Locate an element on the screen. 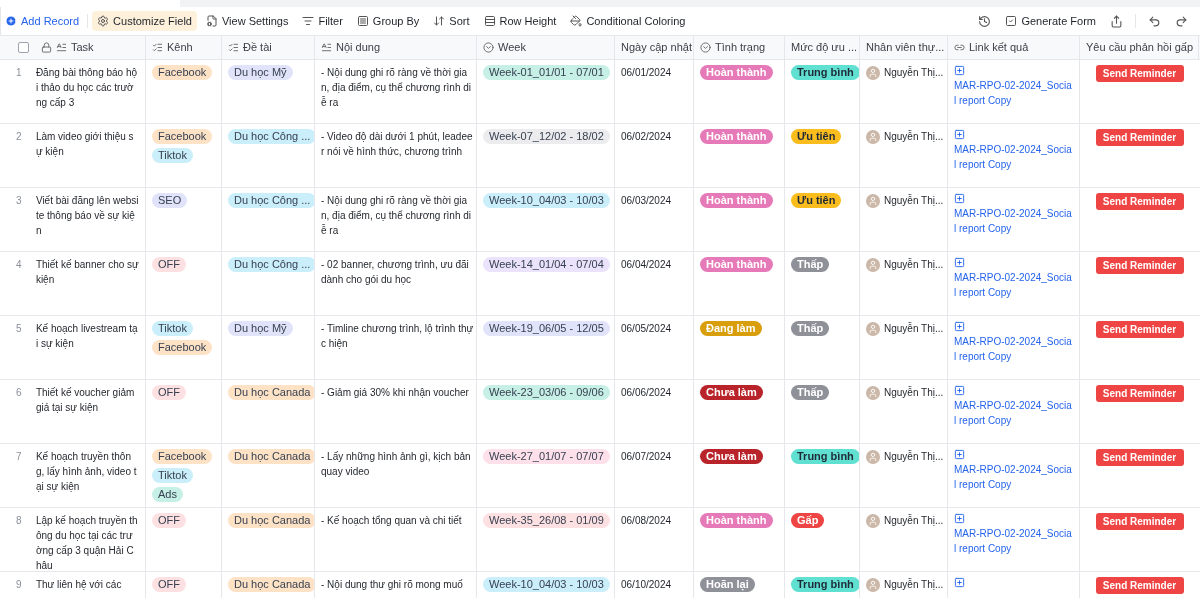 The image size is (1200, 600). paint-bucket-icon is located at coordinates (576, 21).